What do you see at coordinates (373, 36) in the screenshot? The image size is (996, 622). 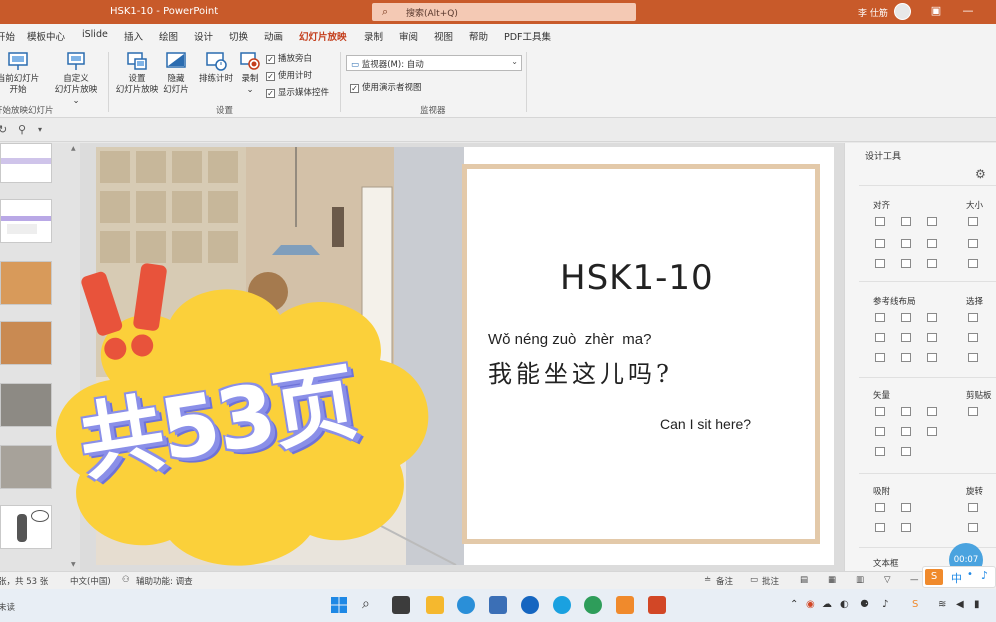 I see `tab-record: 录制` at bounding box center [373, 36].